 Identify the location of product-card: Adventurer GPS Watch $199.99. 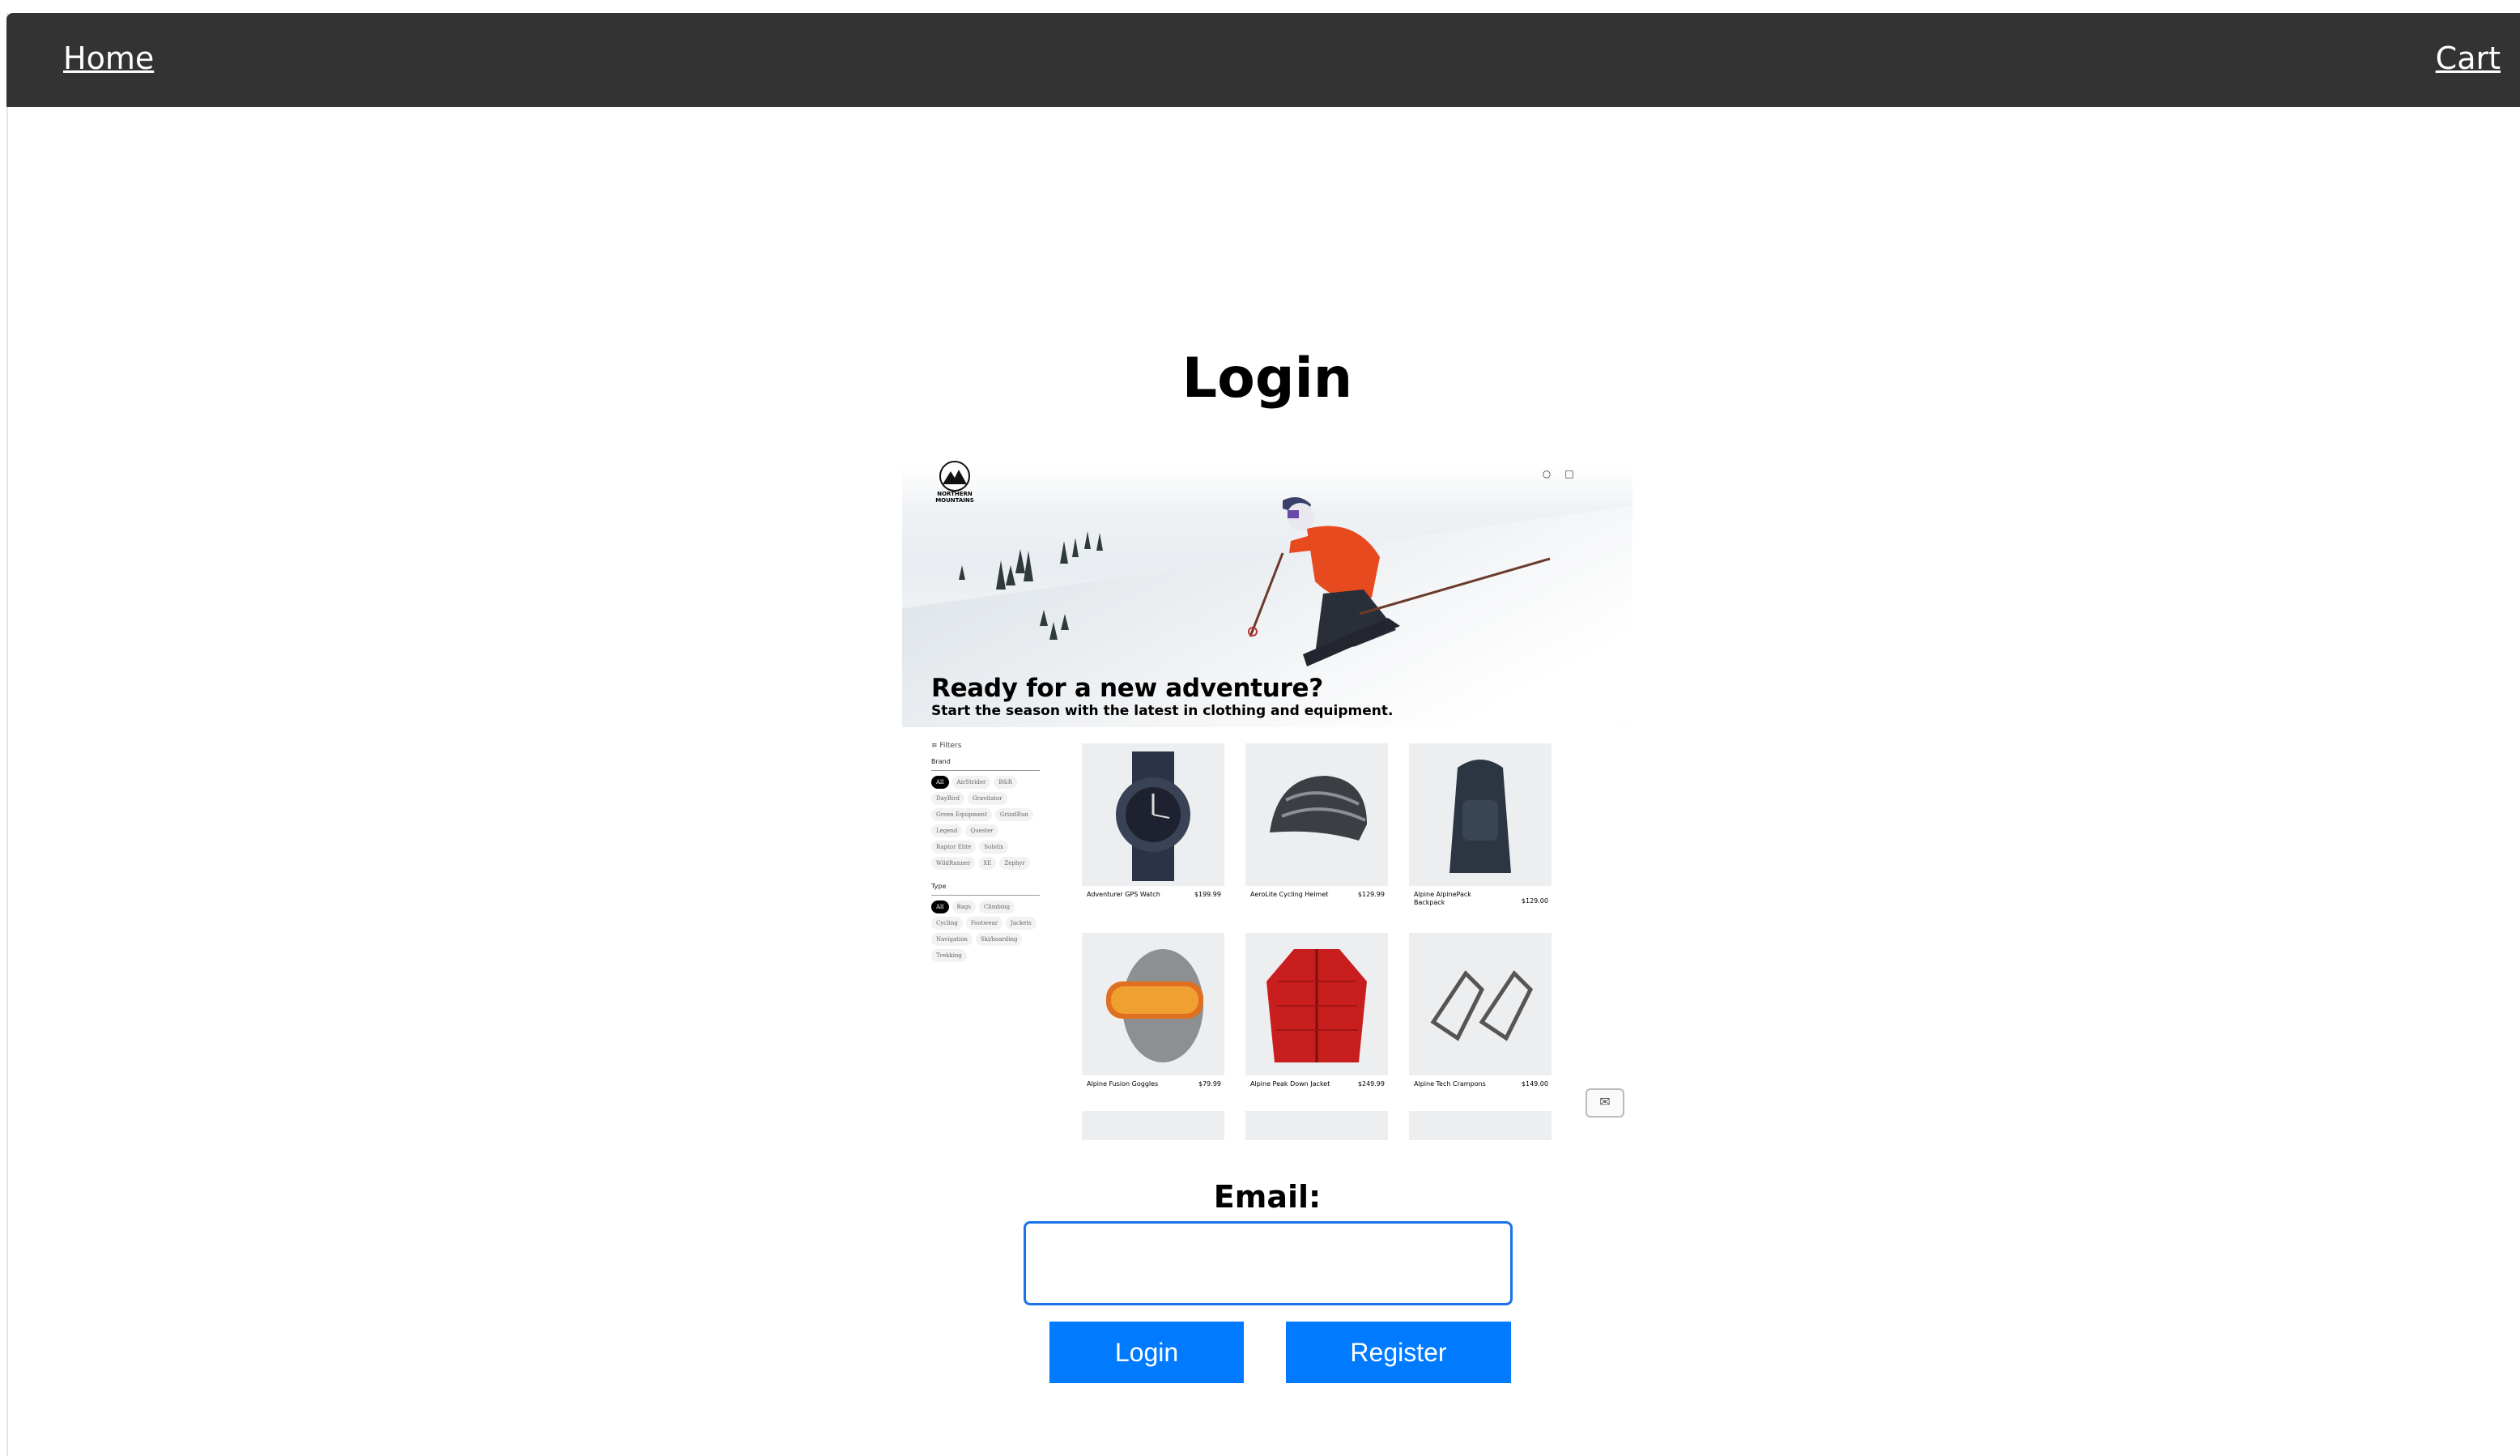
(1153, 820).